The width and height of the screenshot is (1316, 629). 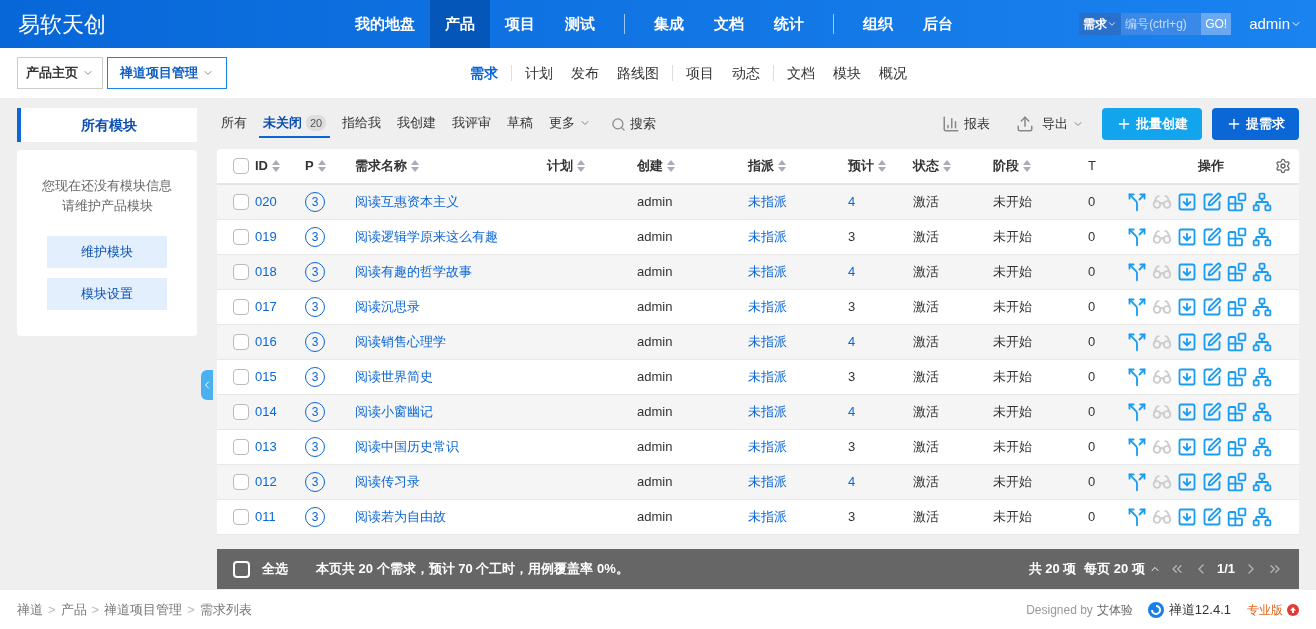 What do you see at coordinates (520, 24) in the screenshot?
I see `nav-tab: 项目` at bounding box center [520, 24].